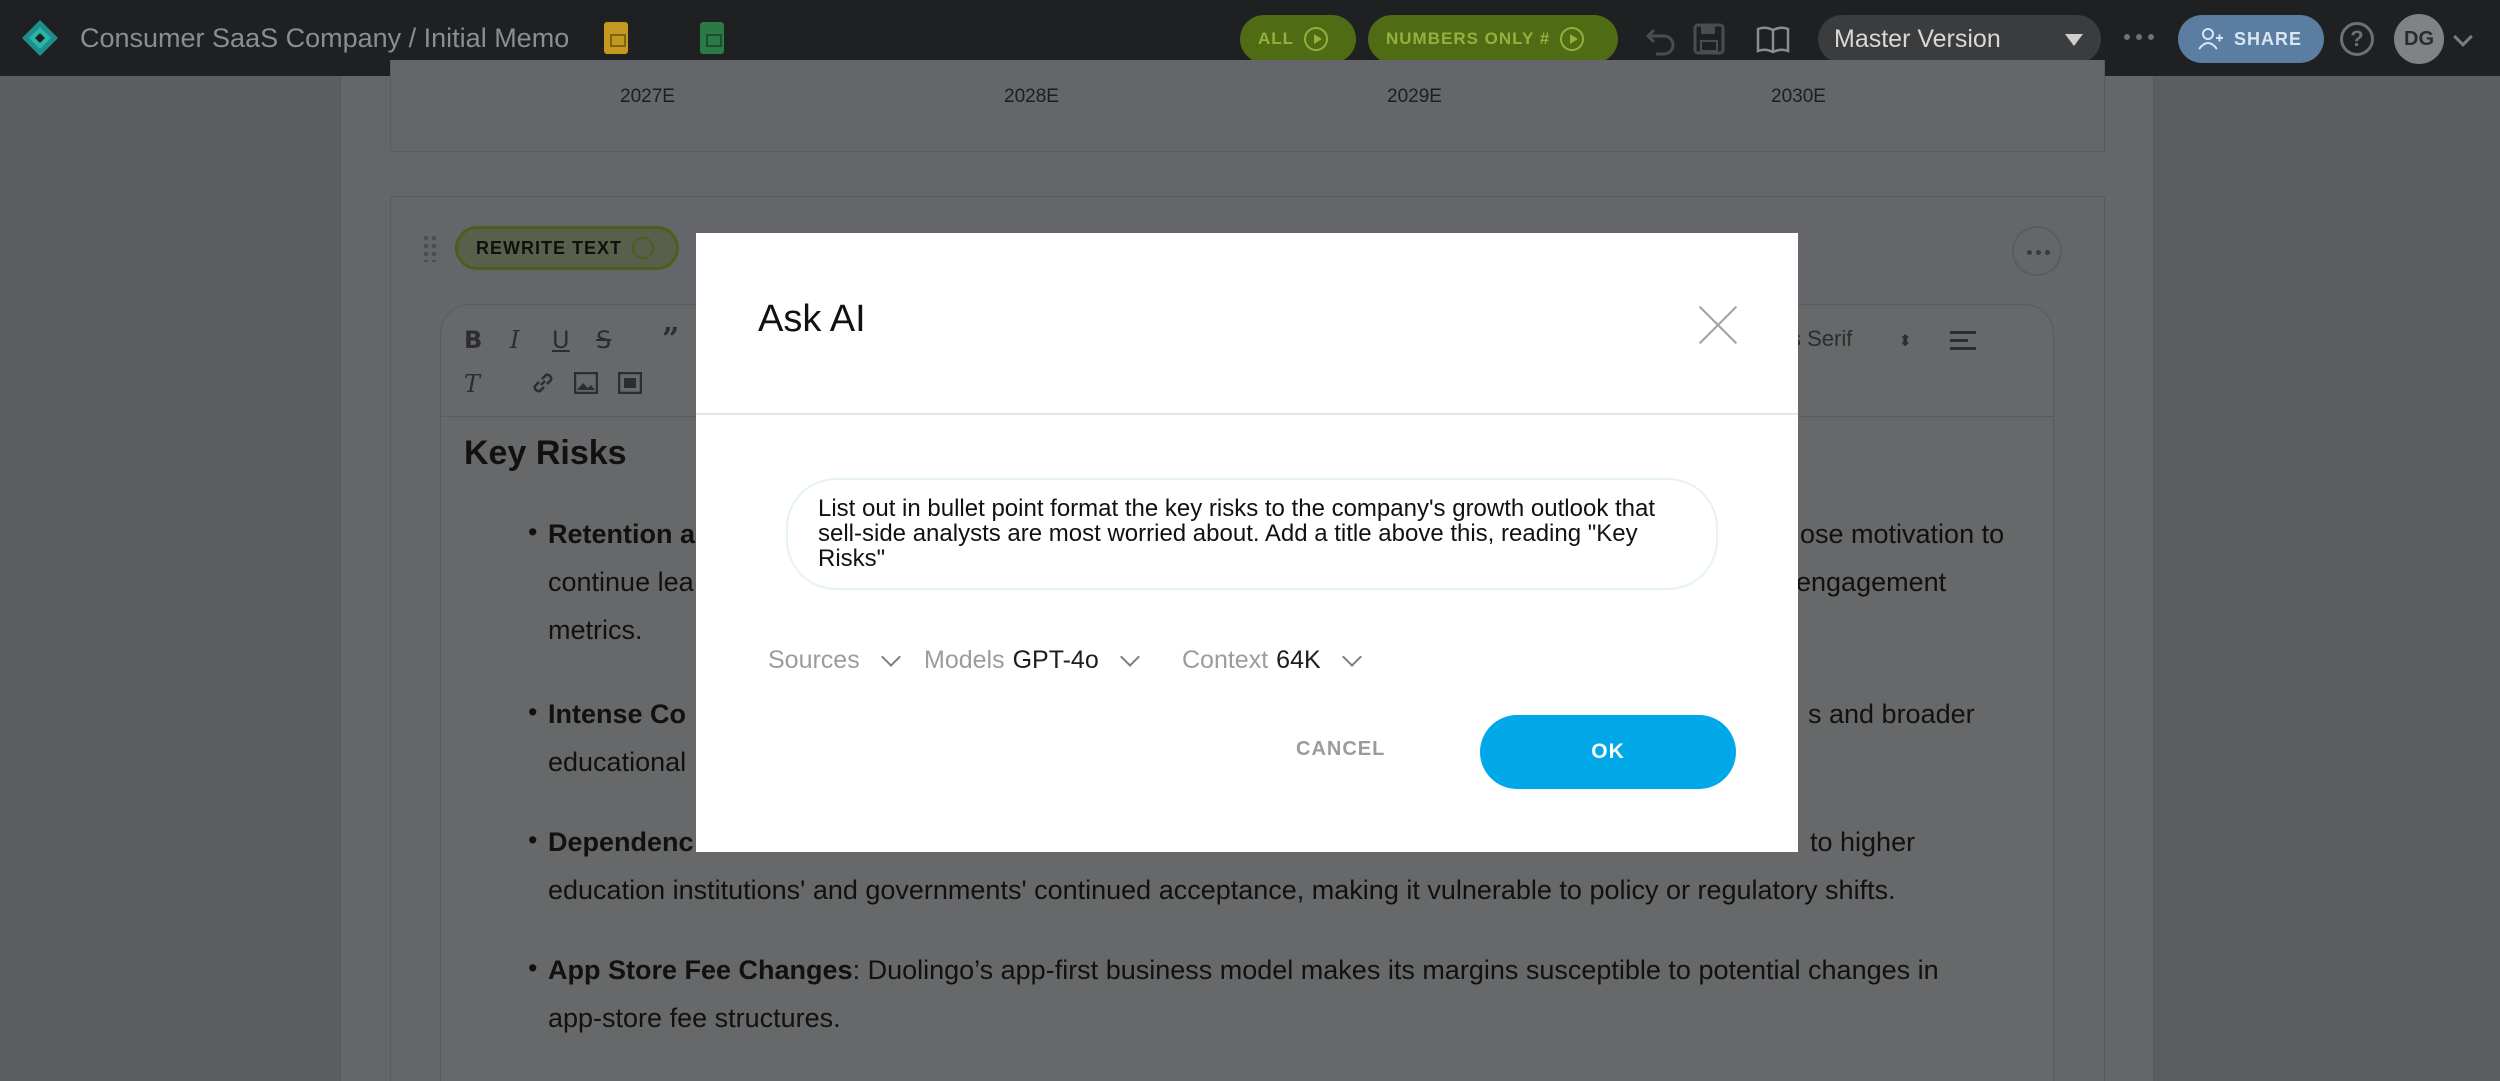 Image resolution: width=2500 pixels, height=1081 pixels. What do you see at coordinates (514, 340) in the screenshot?
I see `italic-icon: I` at bounding box center [514, 340].